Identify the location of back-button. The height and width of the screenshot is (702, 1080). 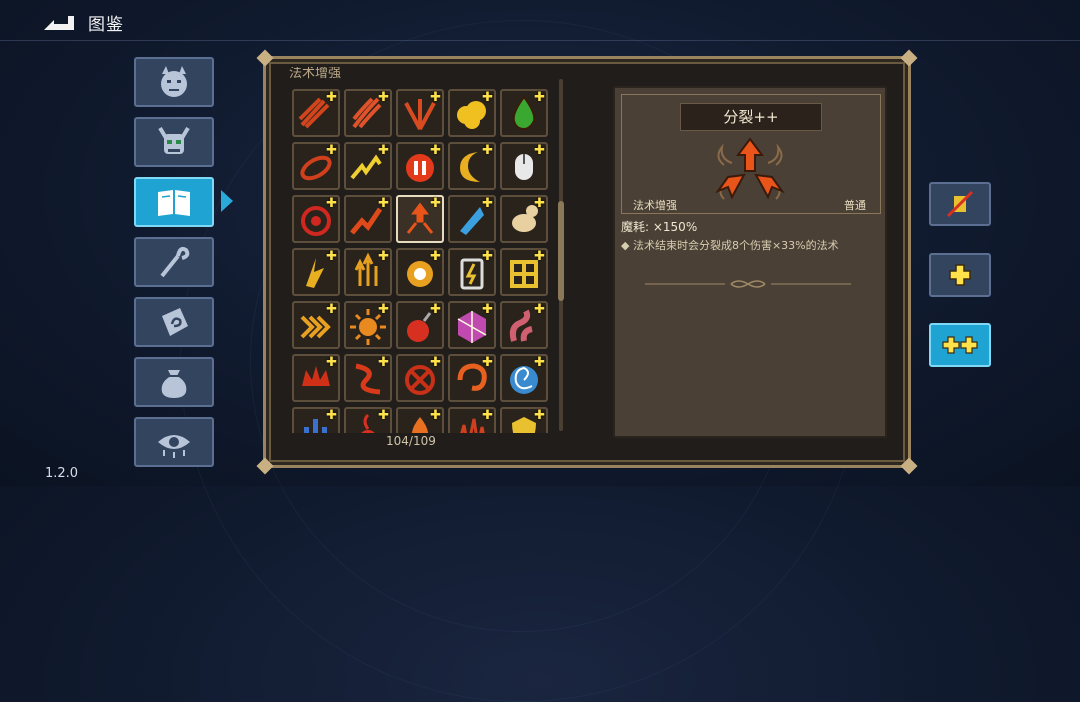
(60, 21).